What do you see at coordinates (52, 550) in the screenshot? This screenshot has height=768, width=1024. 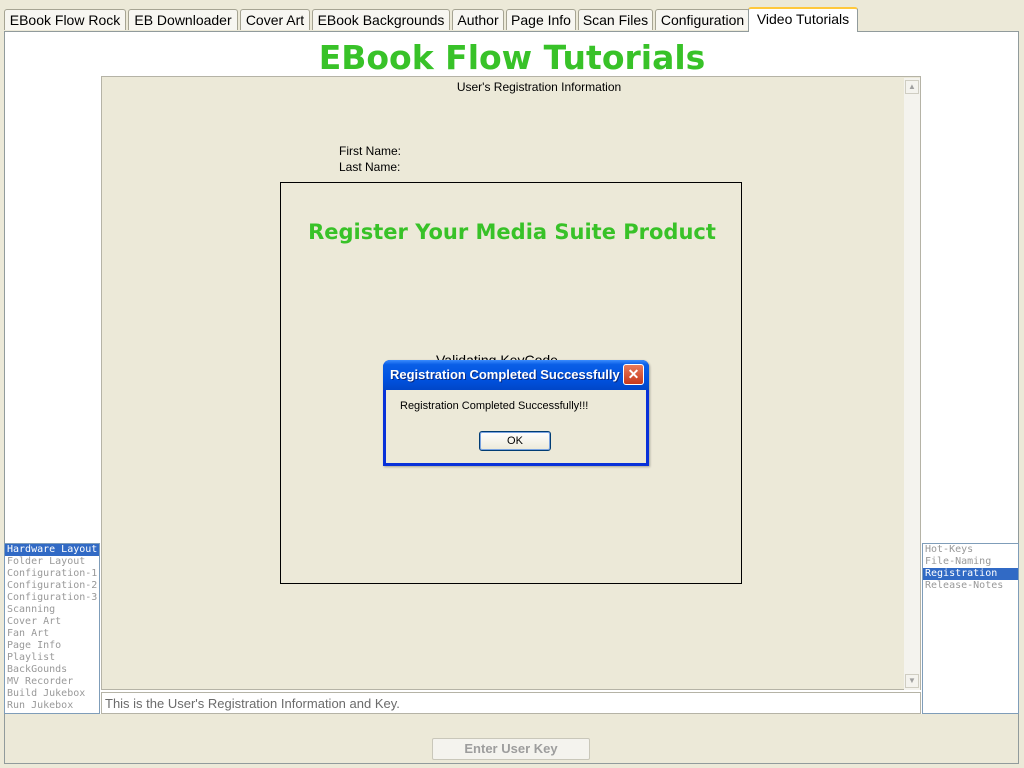 I see `list-item: Hardware Layout` at bounding box center [52, 550].